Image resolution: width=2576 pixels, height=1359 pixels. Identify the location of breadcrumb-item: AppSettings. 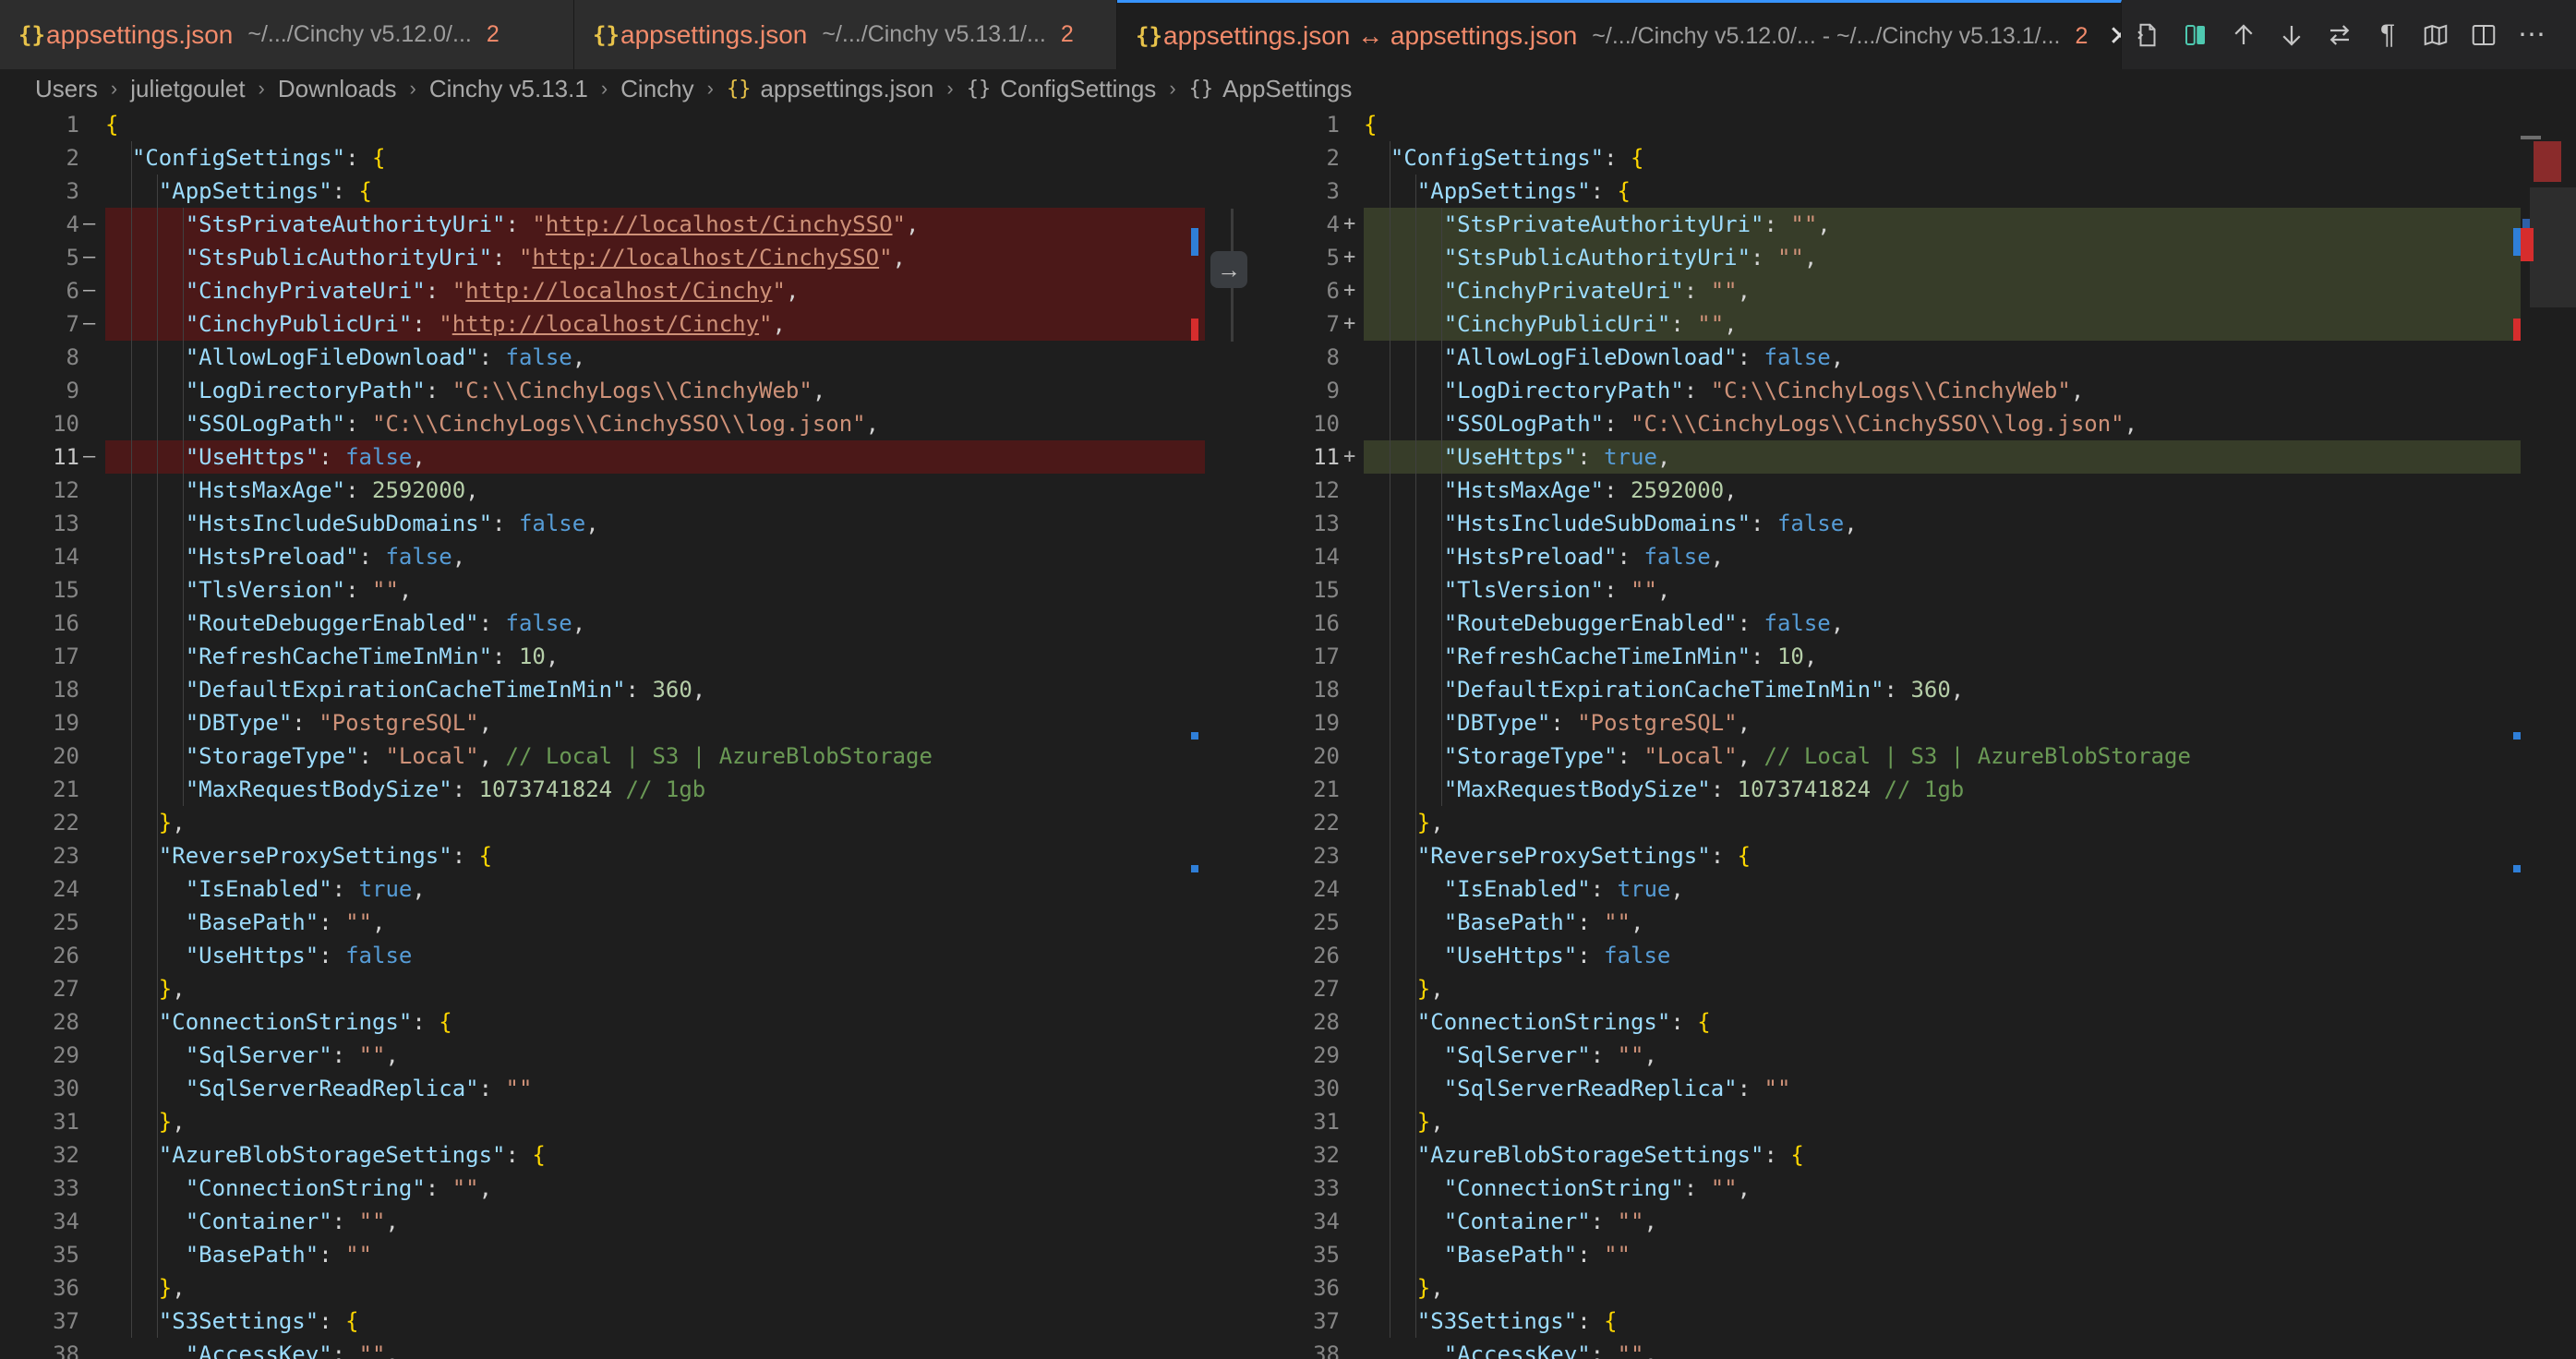
(1287, 89).